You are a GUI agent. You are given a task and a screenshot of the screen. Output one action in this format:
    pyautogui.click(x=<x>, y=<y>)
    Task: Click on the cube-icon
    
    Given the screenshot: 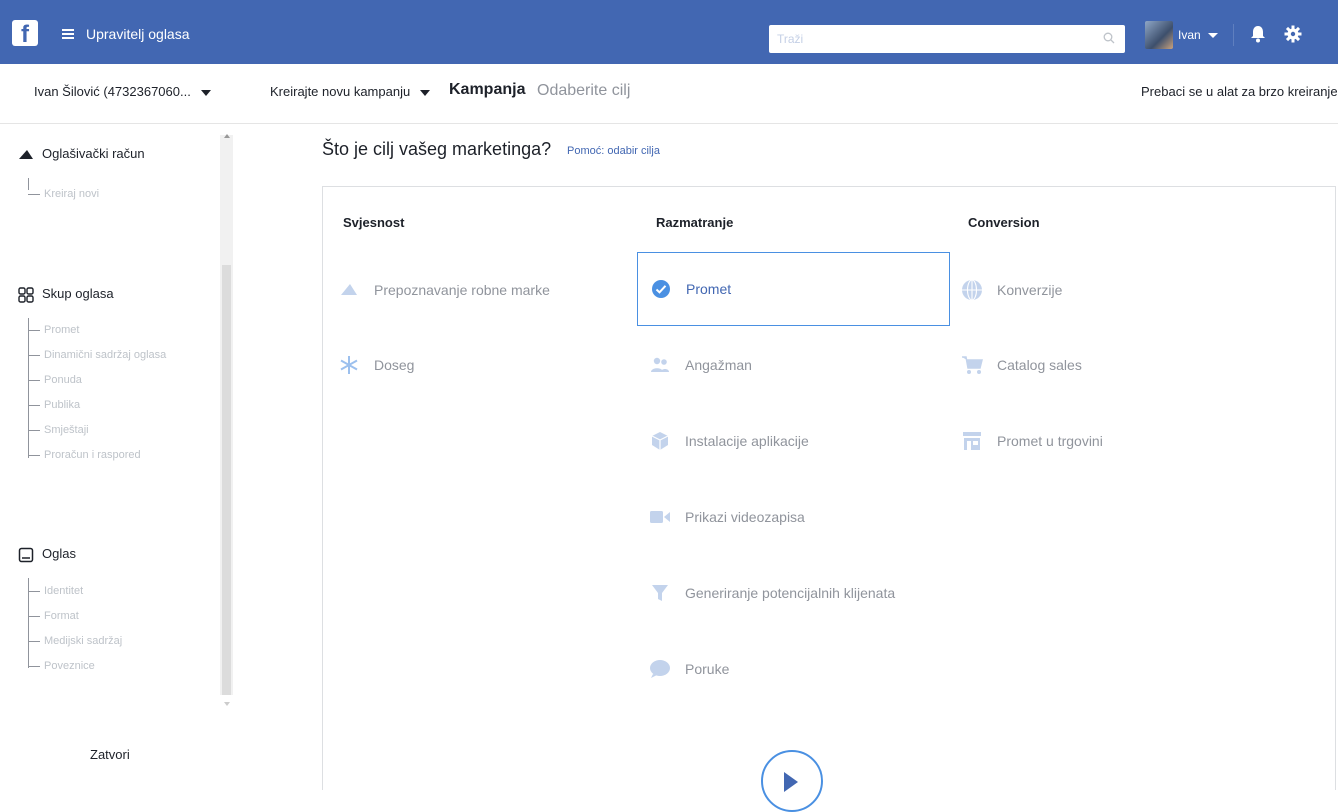 What is the action you would take?
    pyautogui.click(x=660, y=441)
    